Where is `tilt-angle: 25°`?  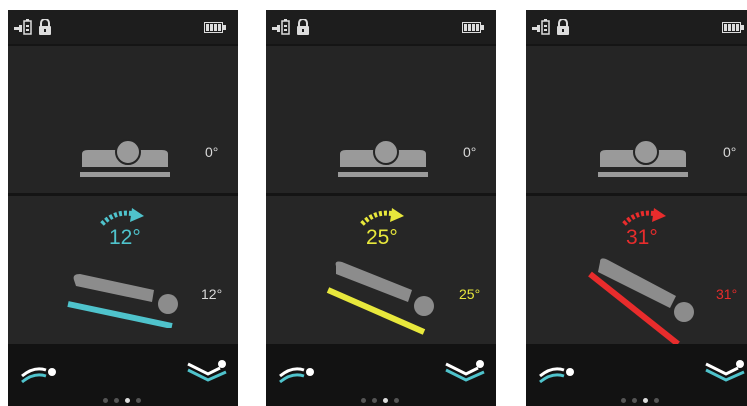
tilt-angle: 25° is located at coordinates (382, 237).